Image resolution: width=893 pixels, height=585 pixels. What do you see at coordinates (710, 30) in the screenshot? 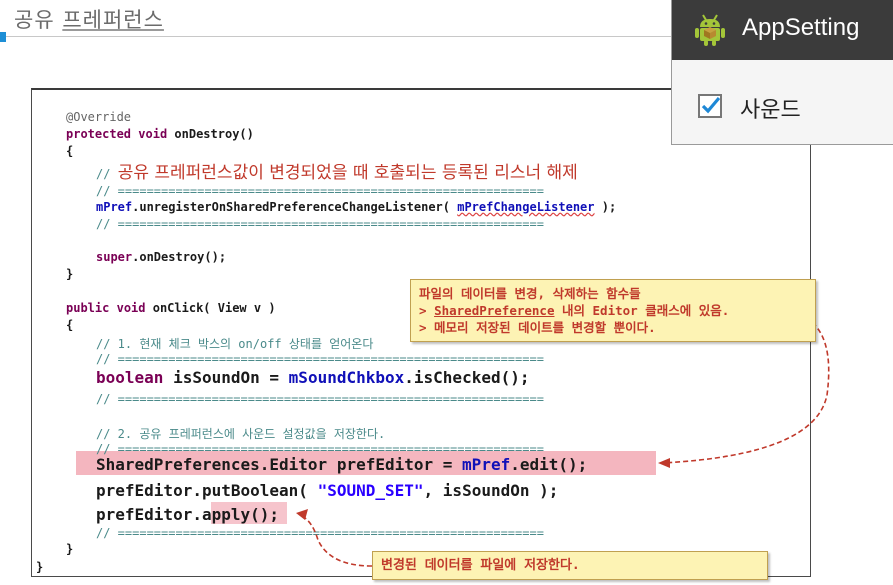
I see `android-icon` at bounding box center [710, 30].